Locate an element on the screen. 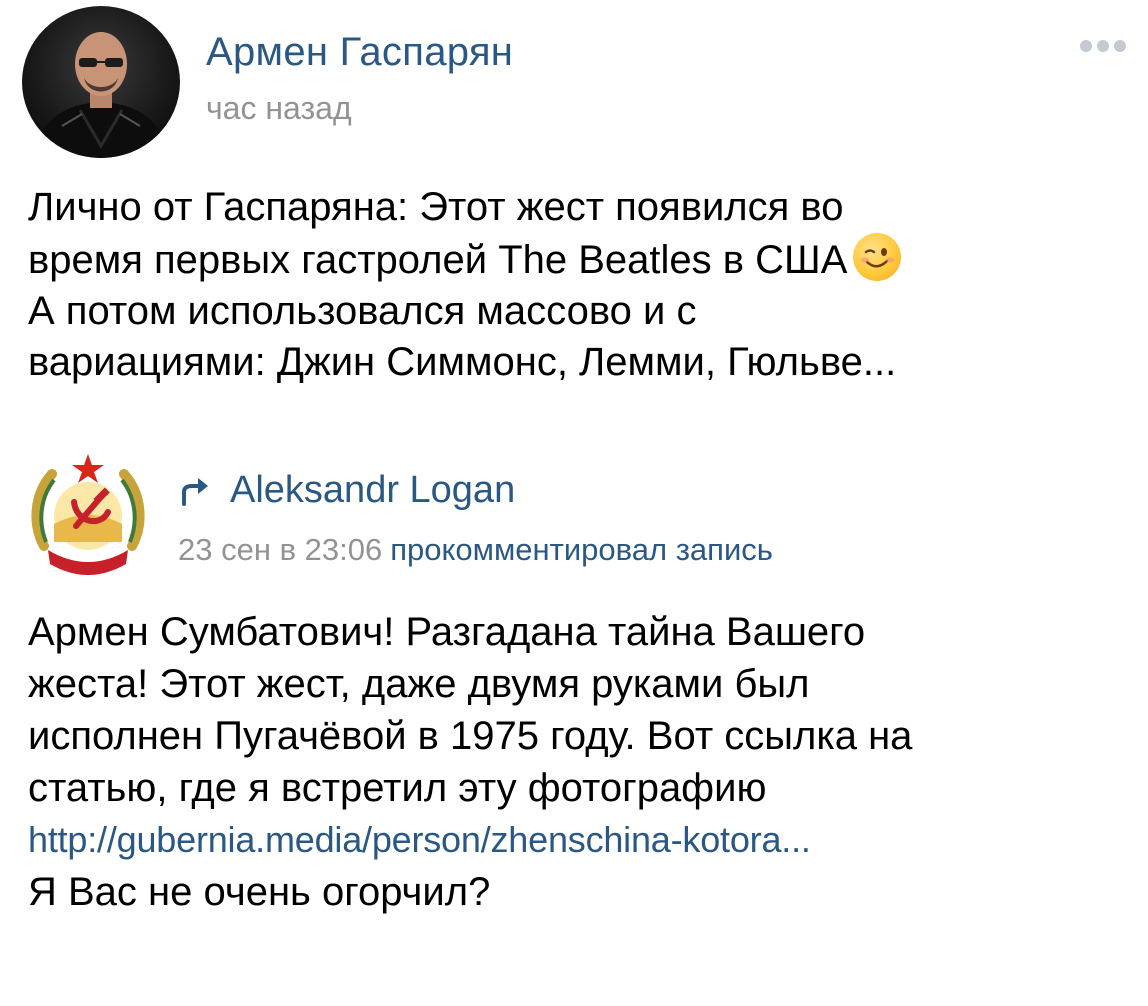  author-name: Армен Гаспарян is located at coordinates (359, 52).